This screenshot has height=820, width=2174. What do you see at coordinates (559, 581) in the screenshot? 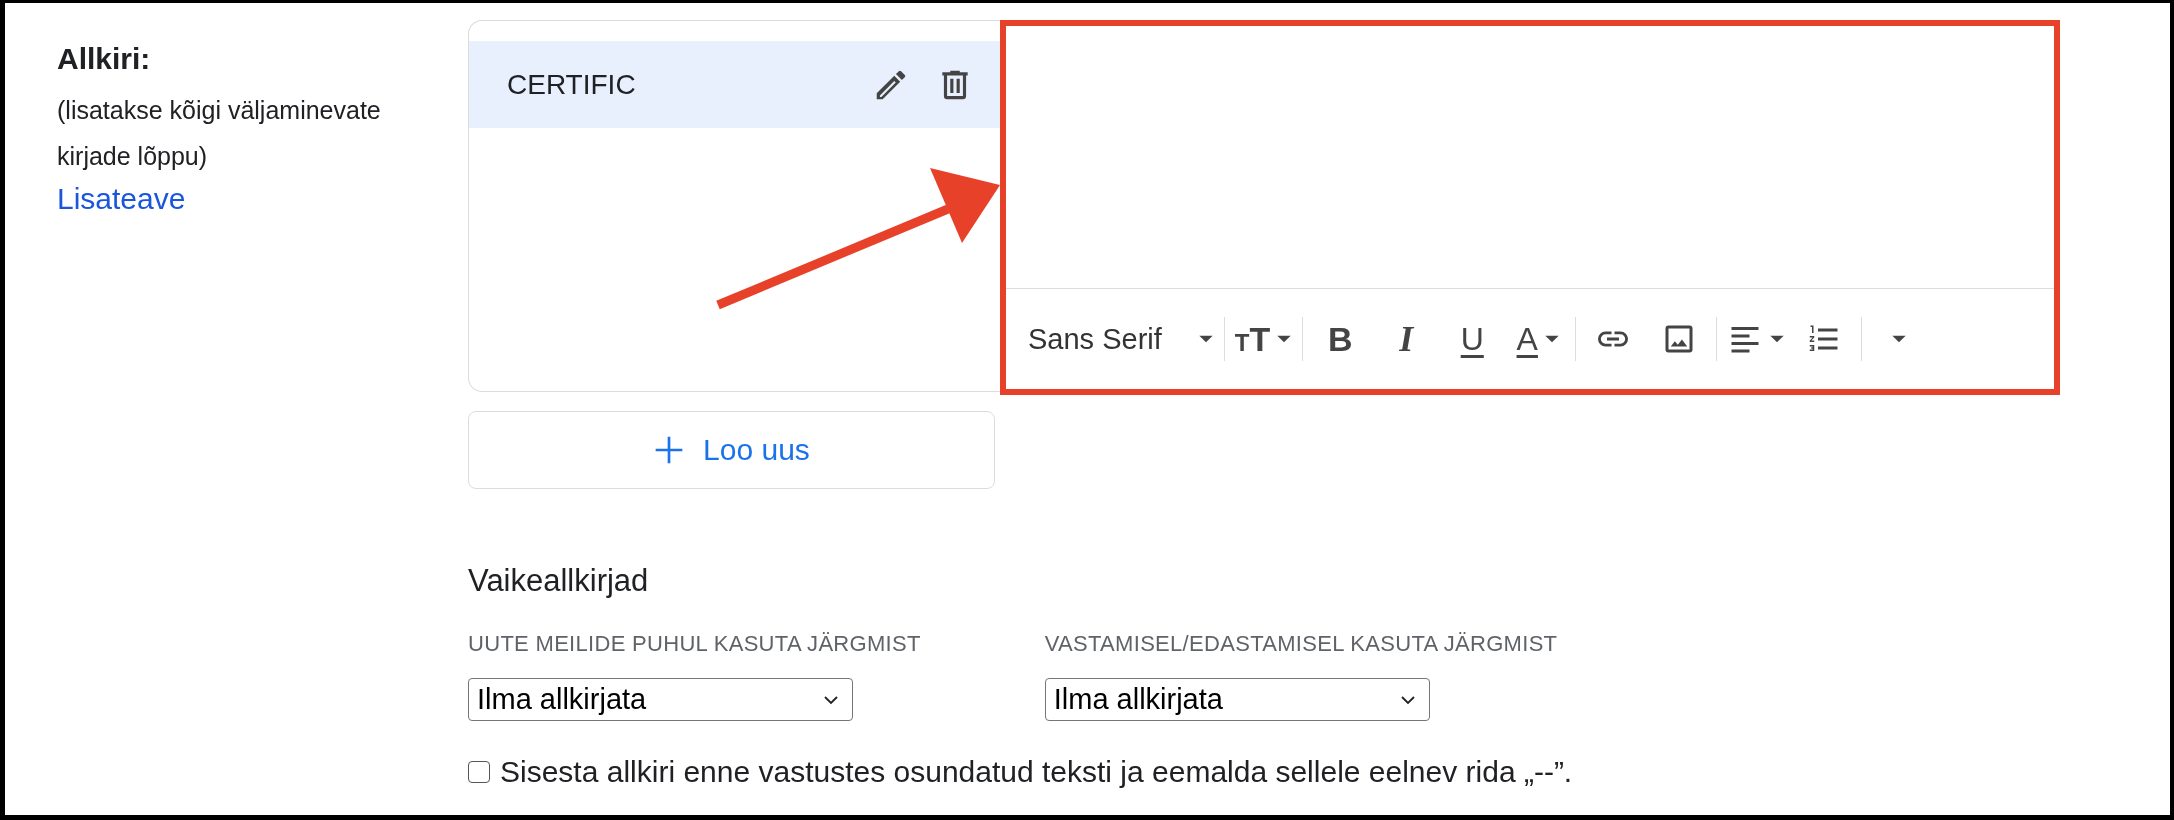
I see `defaults-heading: Vaikeallkirjad` at bounding box center [559, 581].